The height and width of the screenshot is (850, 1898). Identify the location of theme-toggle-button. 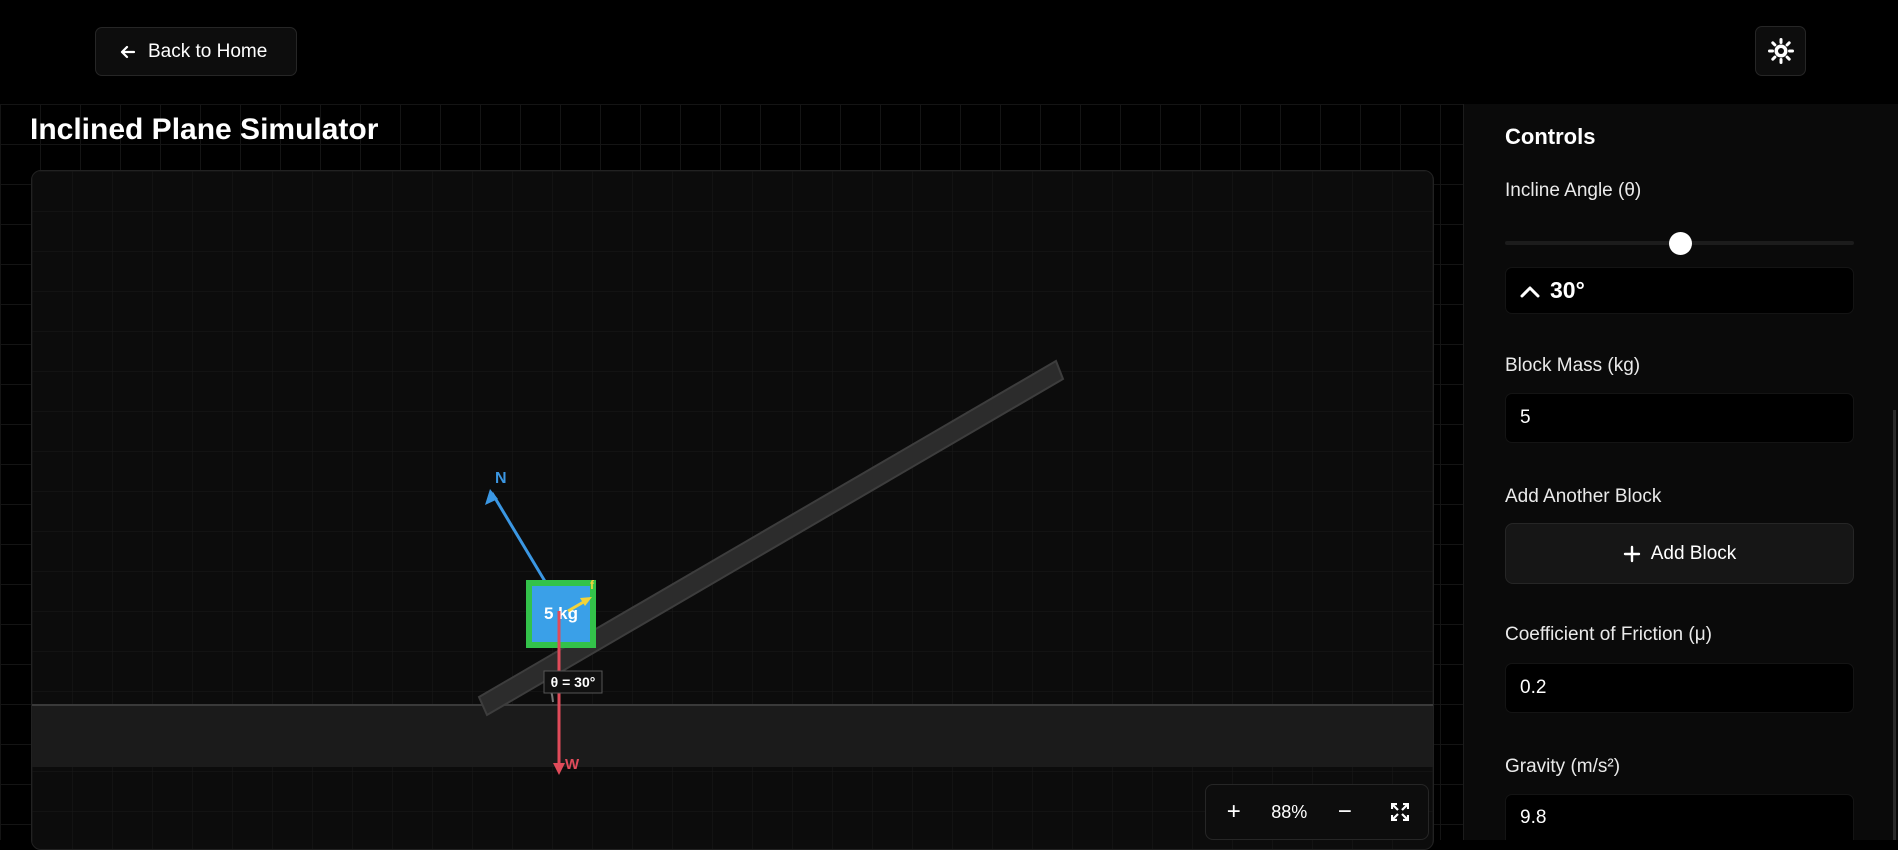
(1780, 51).